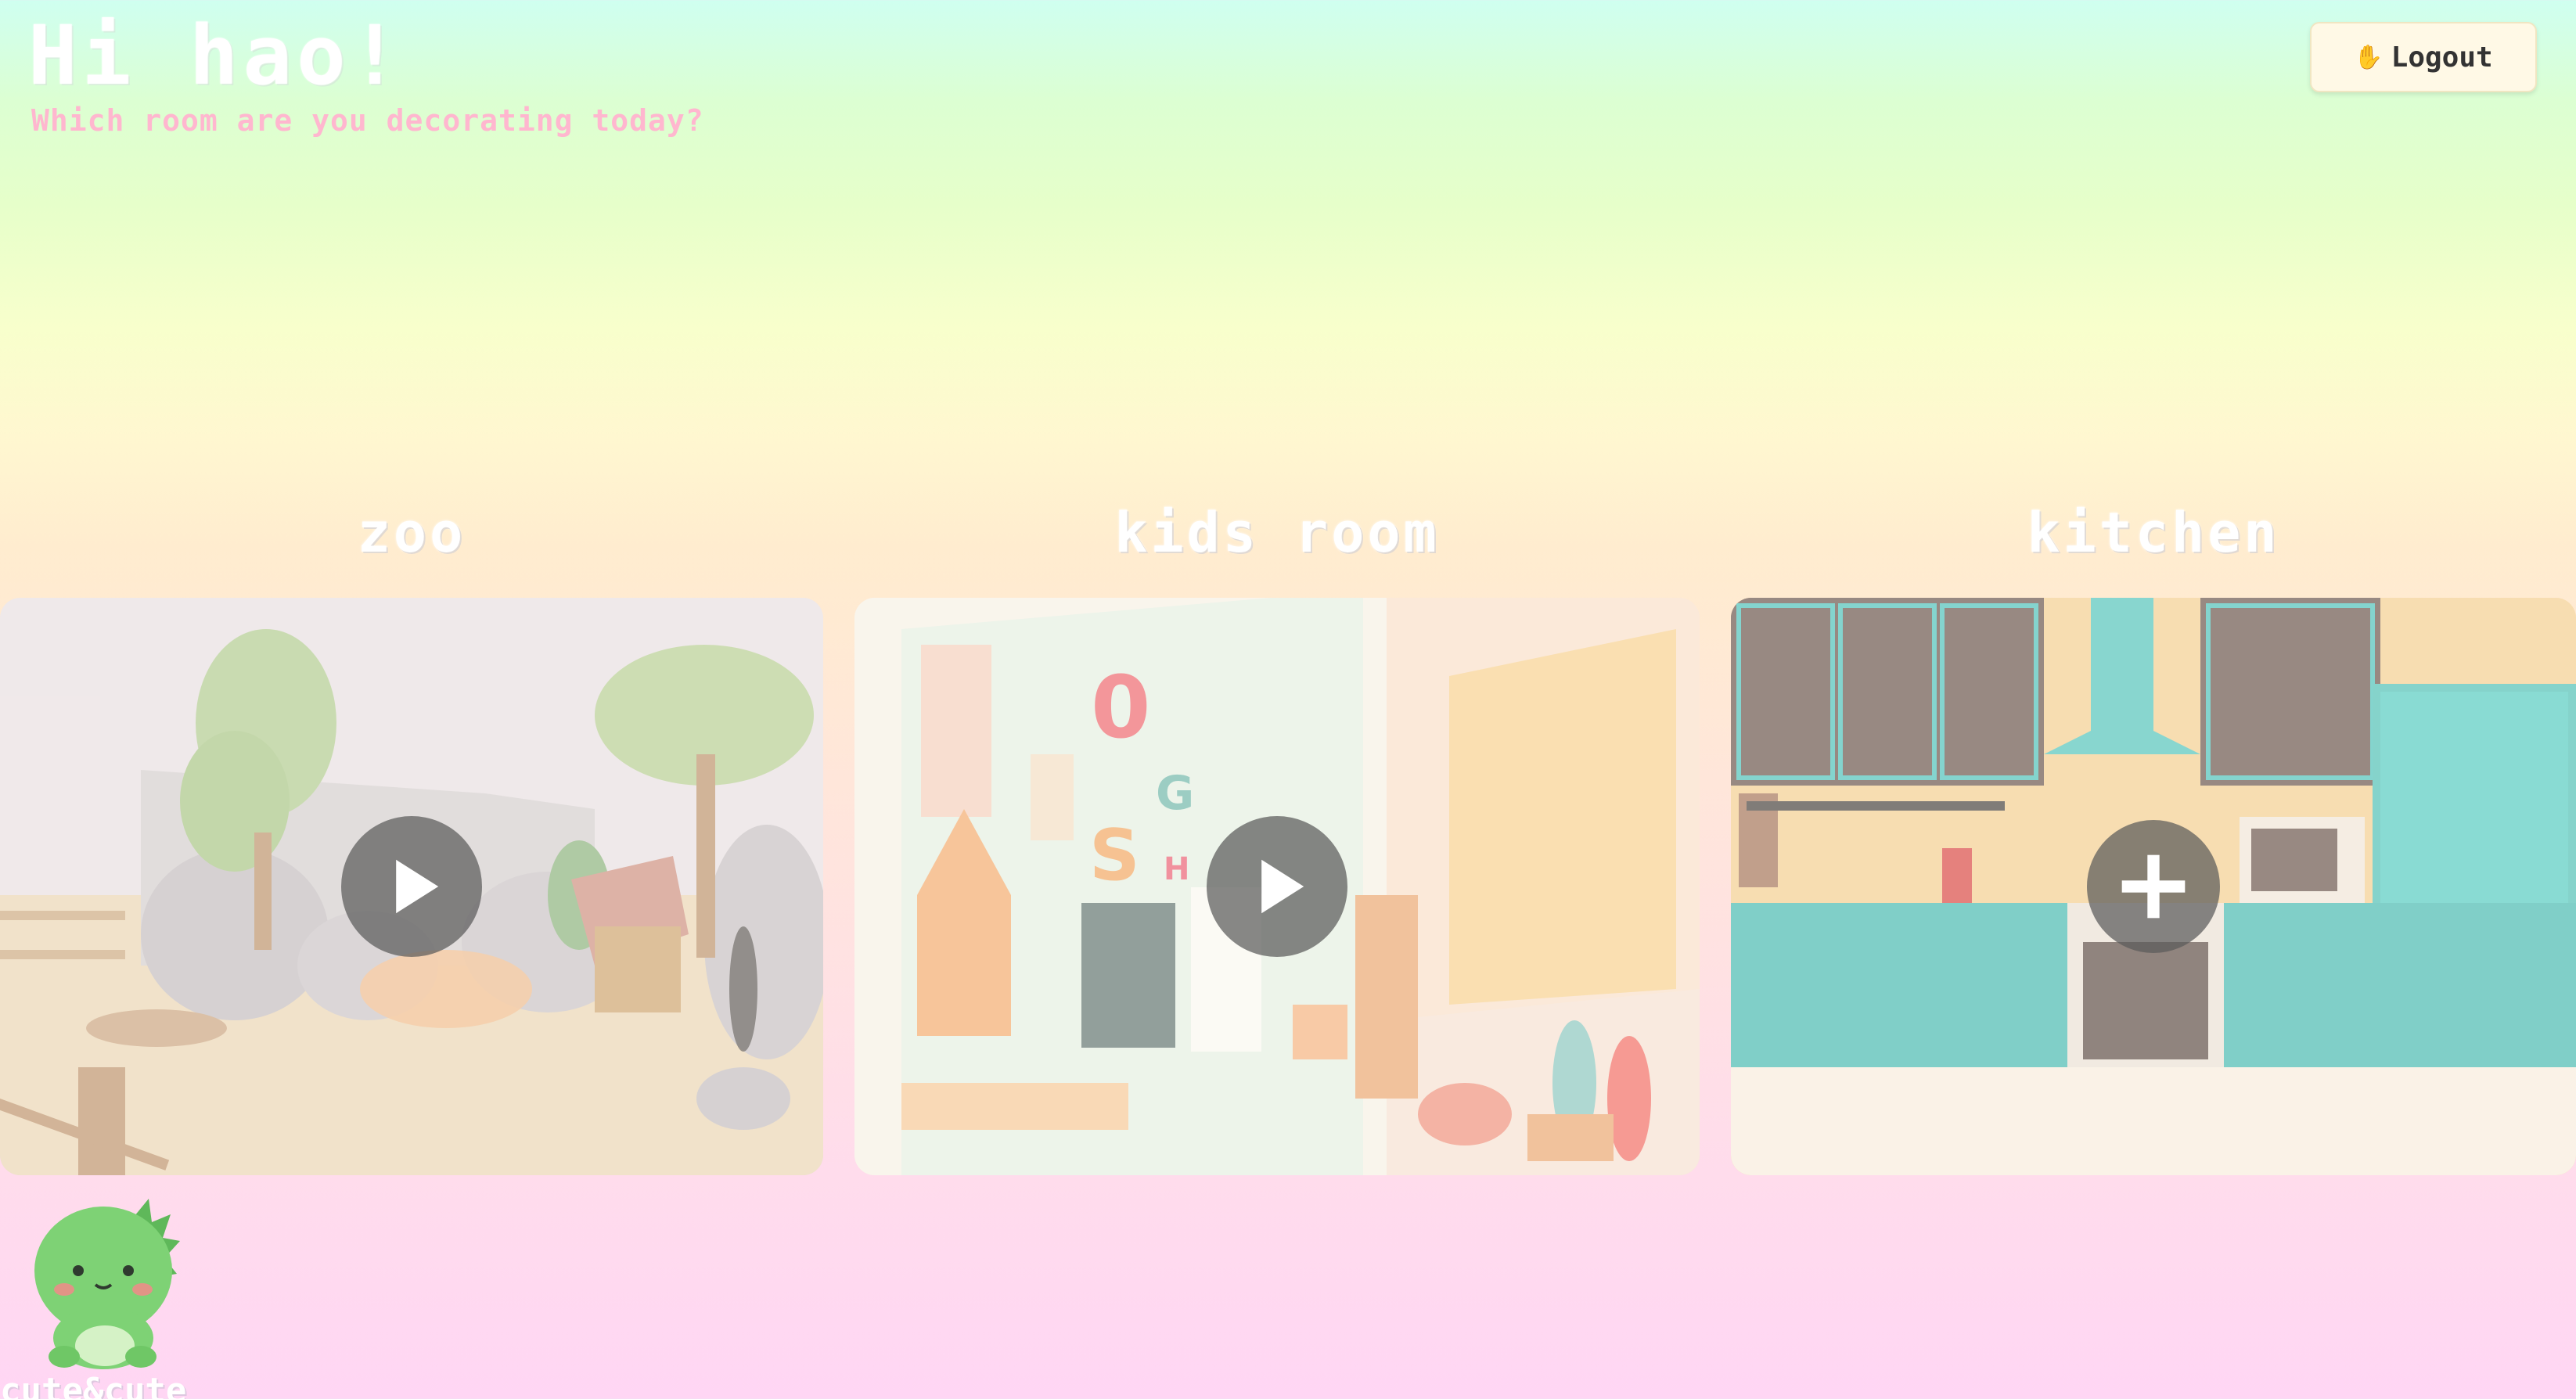 This screenshot has width=2576, height=1399. I want to click on logout-button: ✋ Logout, so click(2424, 57).